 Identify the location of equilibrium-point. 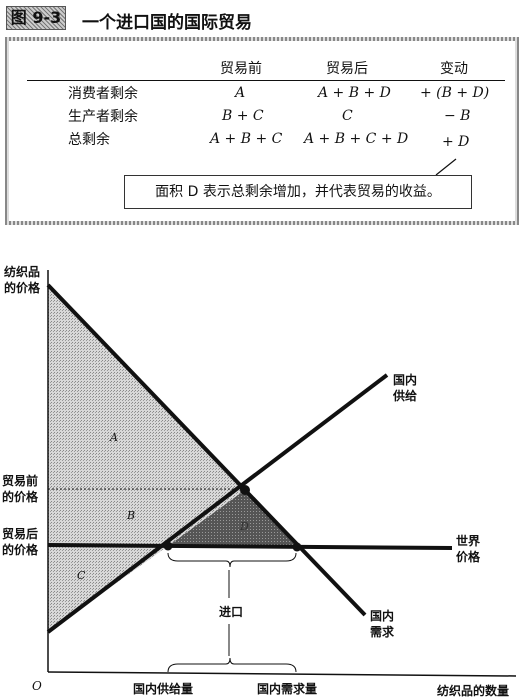
(245, 490).